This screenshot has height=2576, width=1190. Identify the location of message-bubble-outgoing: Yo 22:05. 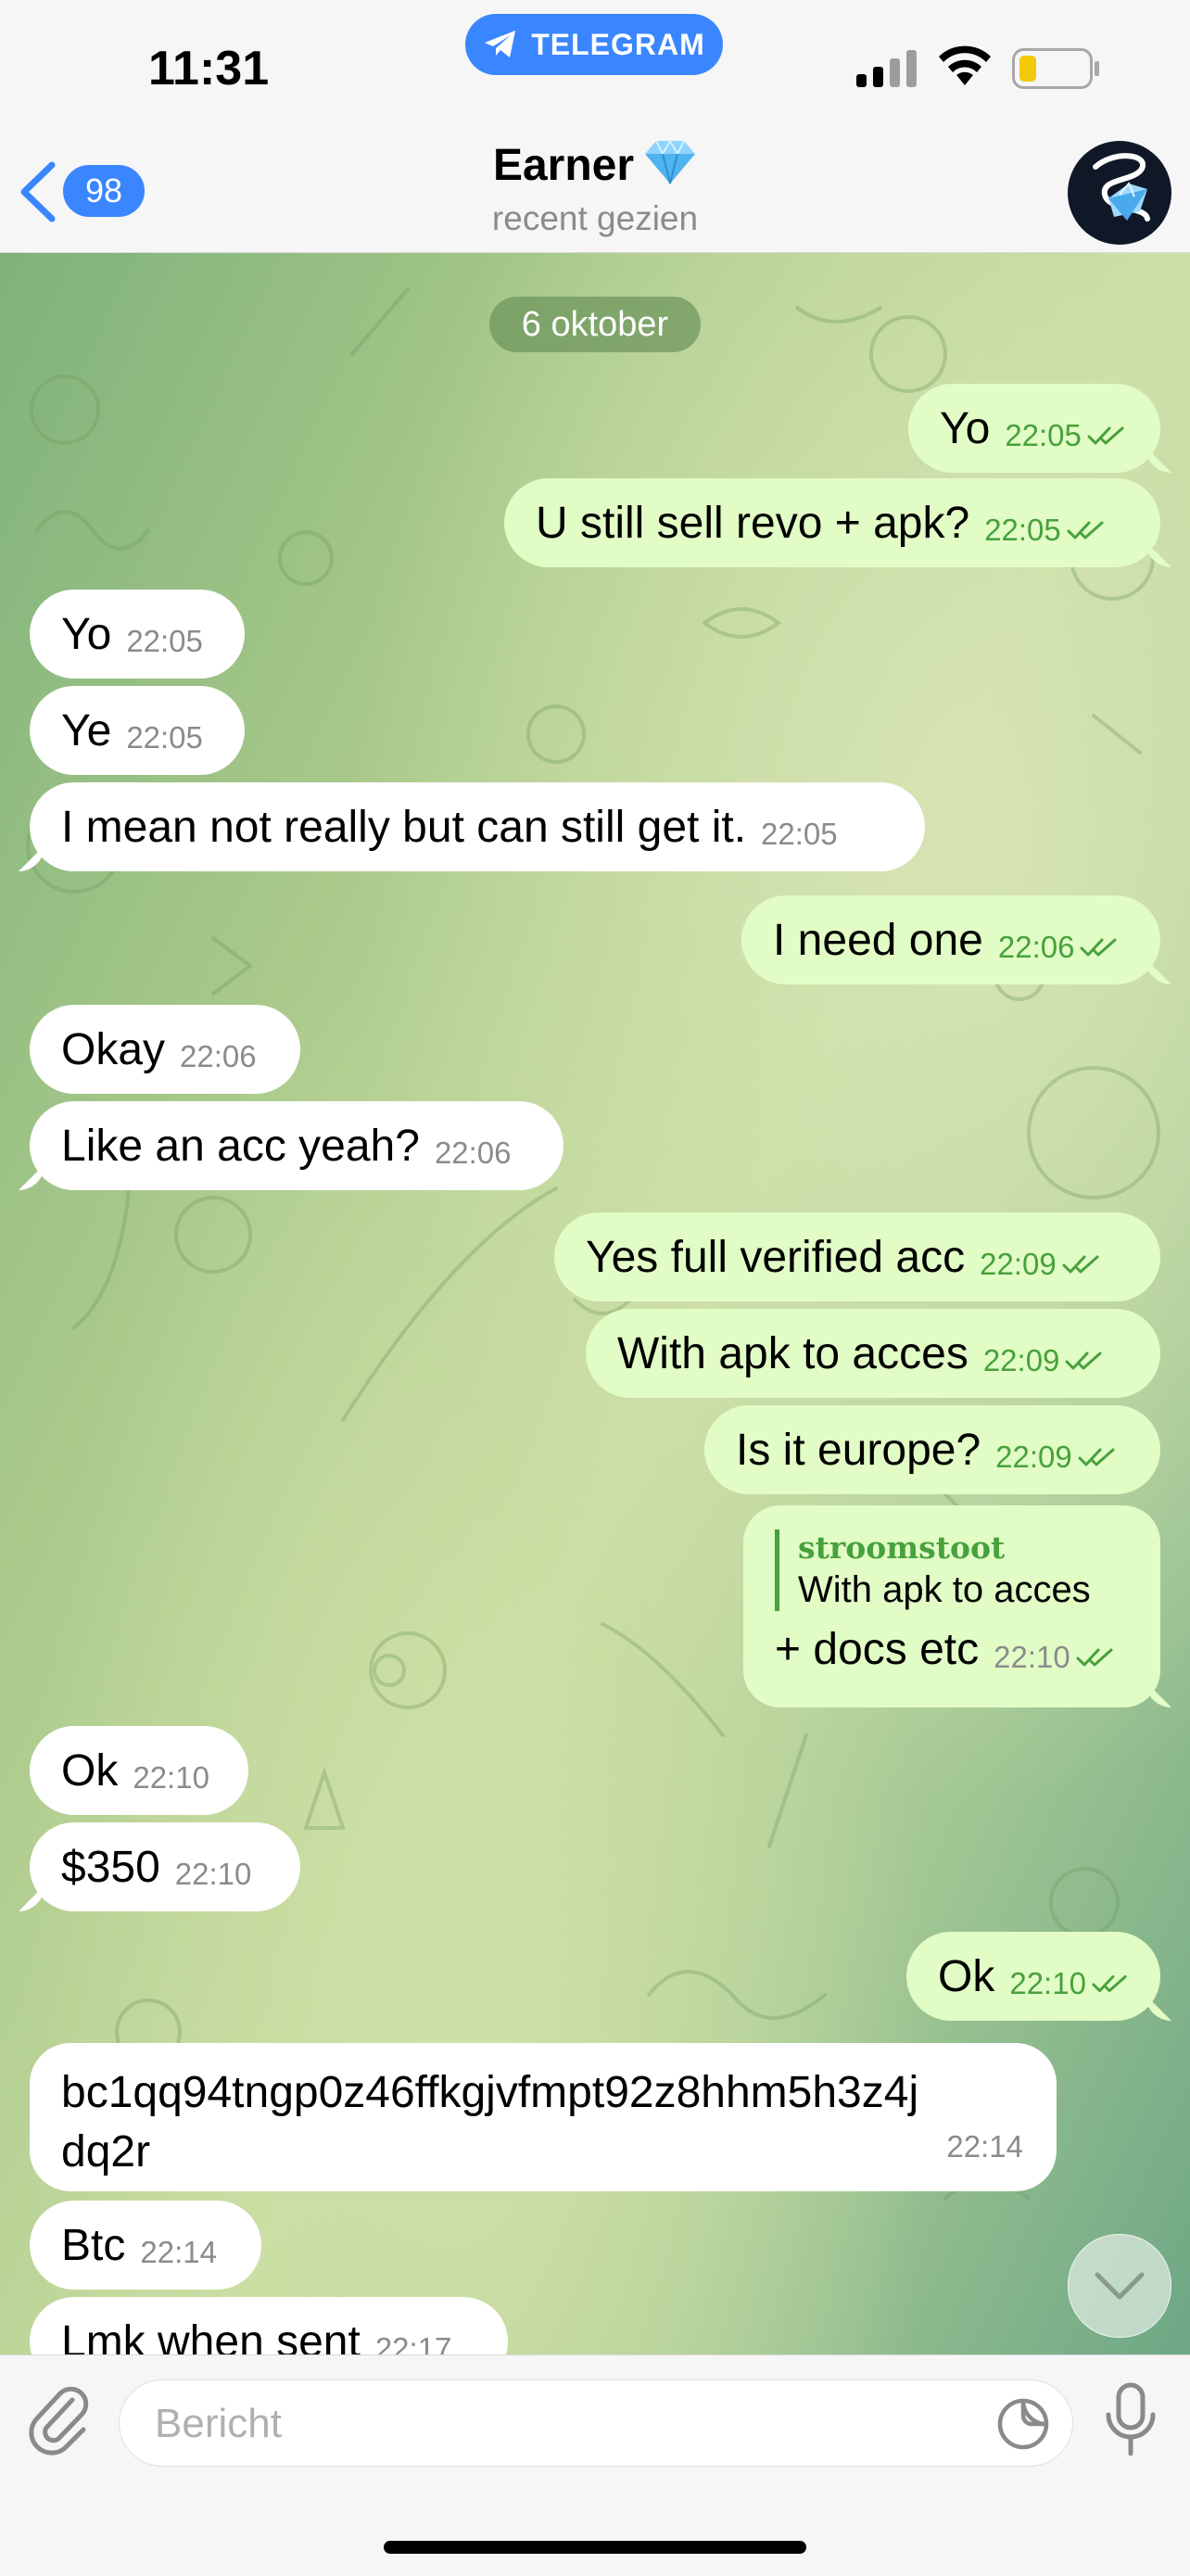
(1034, 428).